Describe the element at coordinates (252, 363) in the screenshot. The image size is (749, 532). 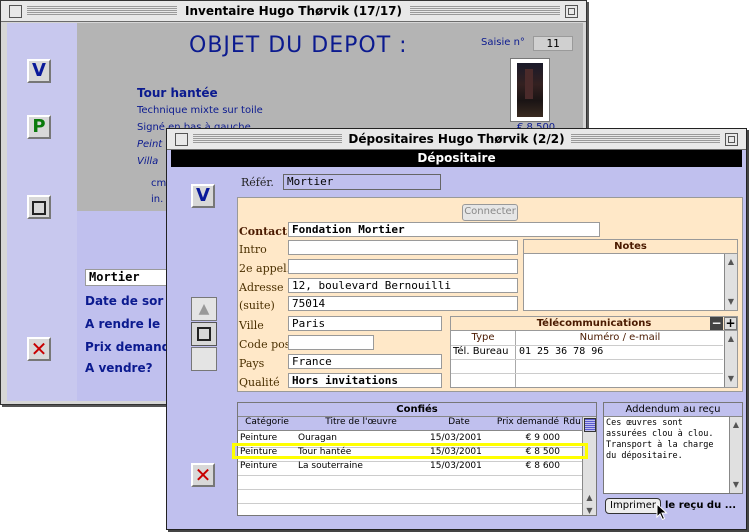
I see `pays-label: Pays` at that location.